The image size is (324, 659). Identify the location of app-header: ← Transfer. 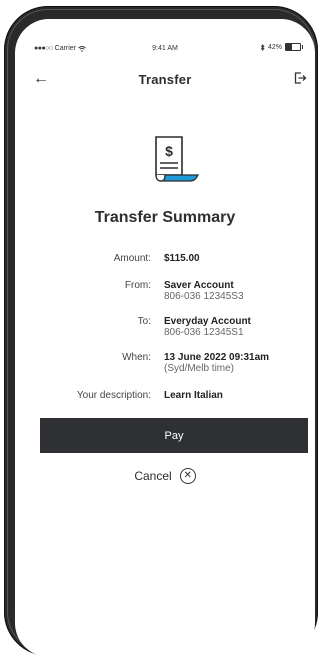
(165, 81).